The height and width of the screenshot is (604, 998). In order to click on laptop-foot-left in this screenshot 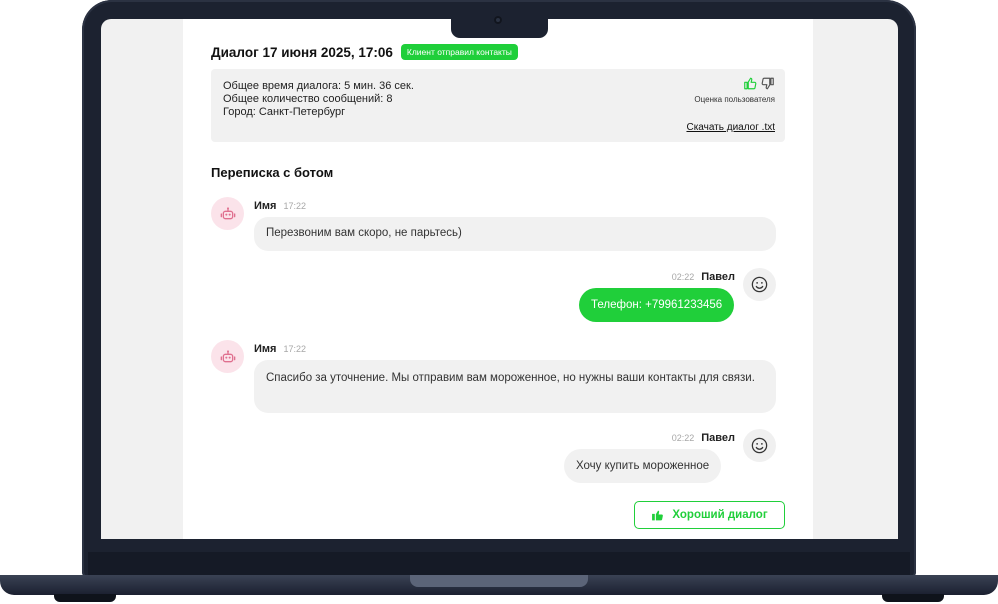, I will do `click(85, 598)`.